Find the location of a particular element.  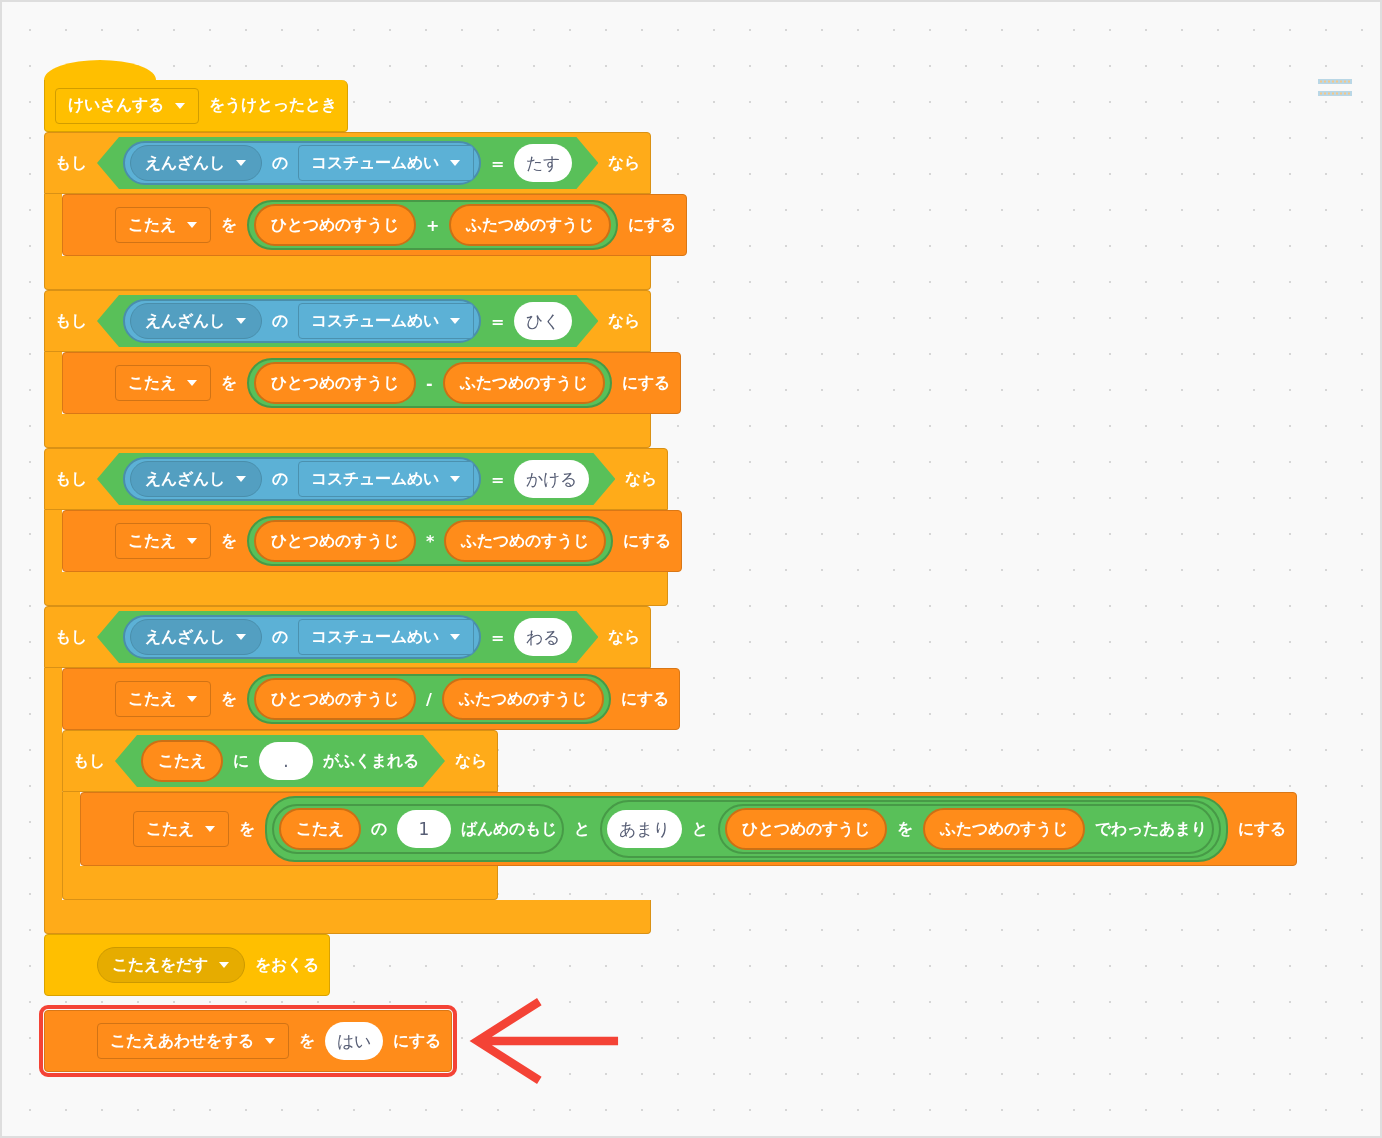

if-block-top: もし えんざんし の コスチュームめい = たす なら is located at coordinates (348, 163).